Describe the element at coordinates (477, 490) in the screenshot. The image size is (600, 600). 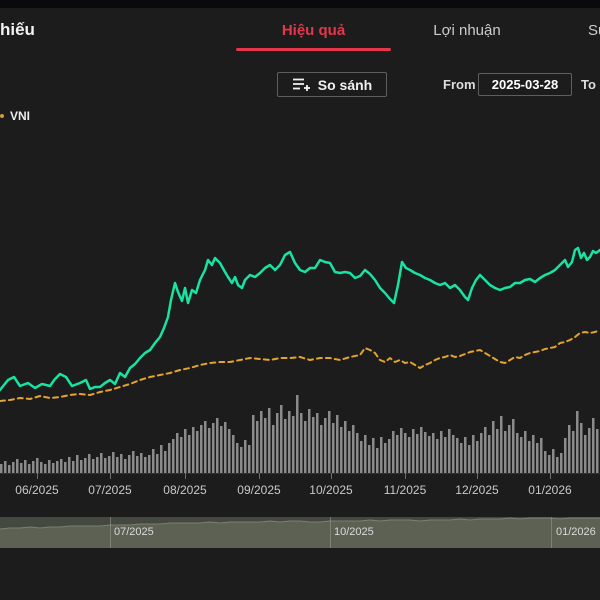
I see `x-axis-label: 12/2025` at that location.